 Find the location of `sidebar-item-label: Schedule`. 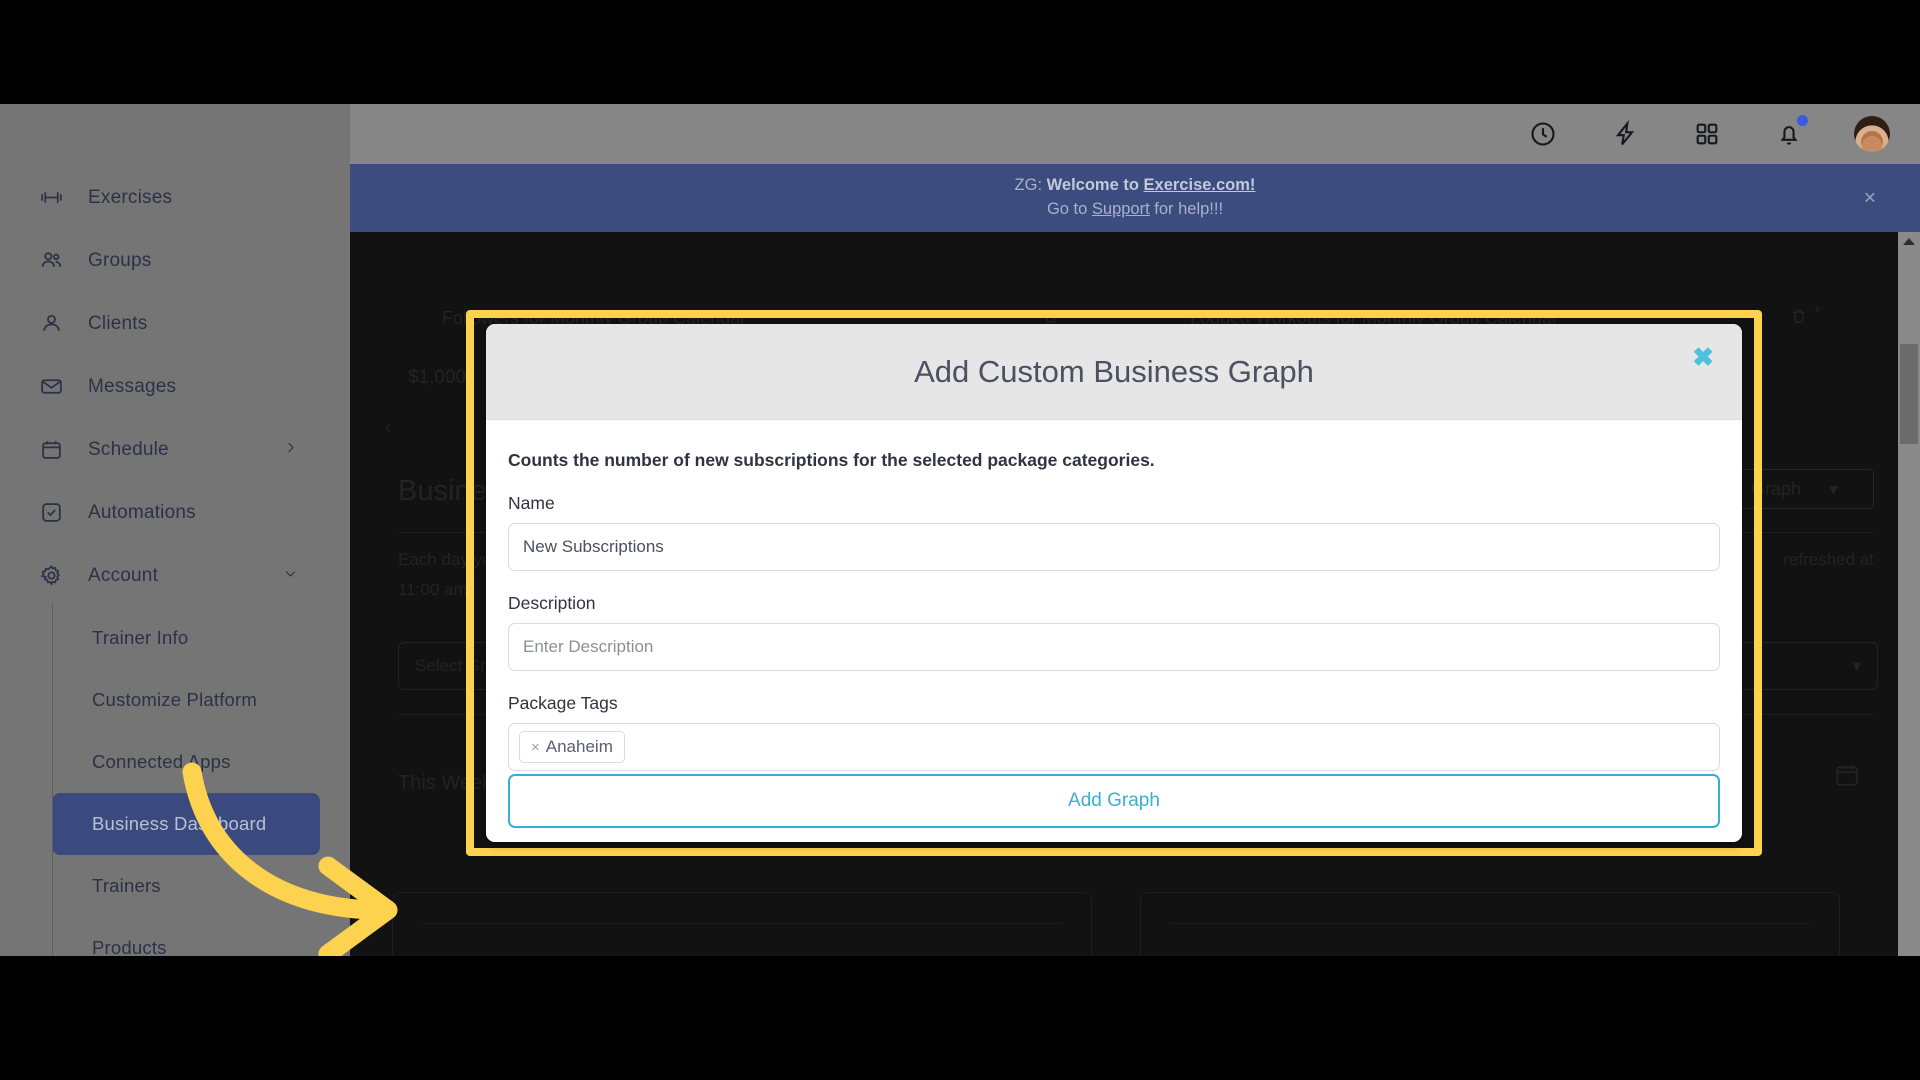

sidebar-item-label: Schedule is located at coordinates (128, 449).